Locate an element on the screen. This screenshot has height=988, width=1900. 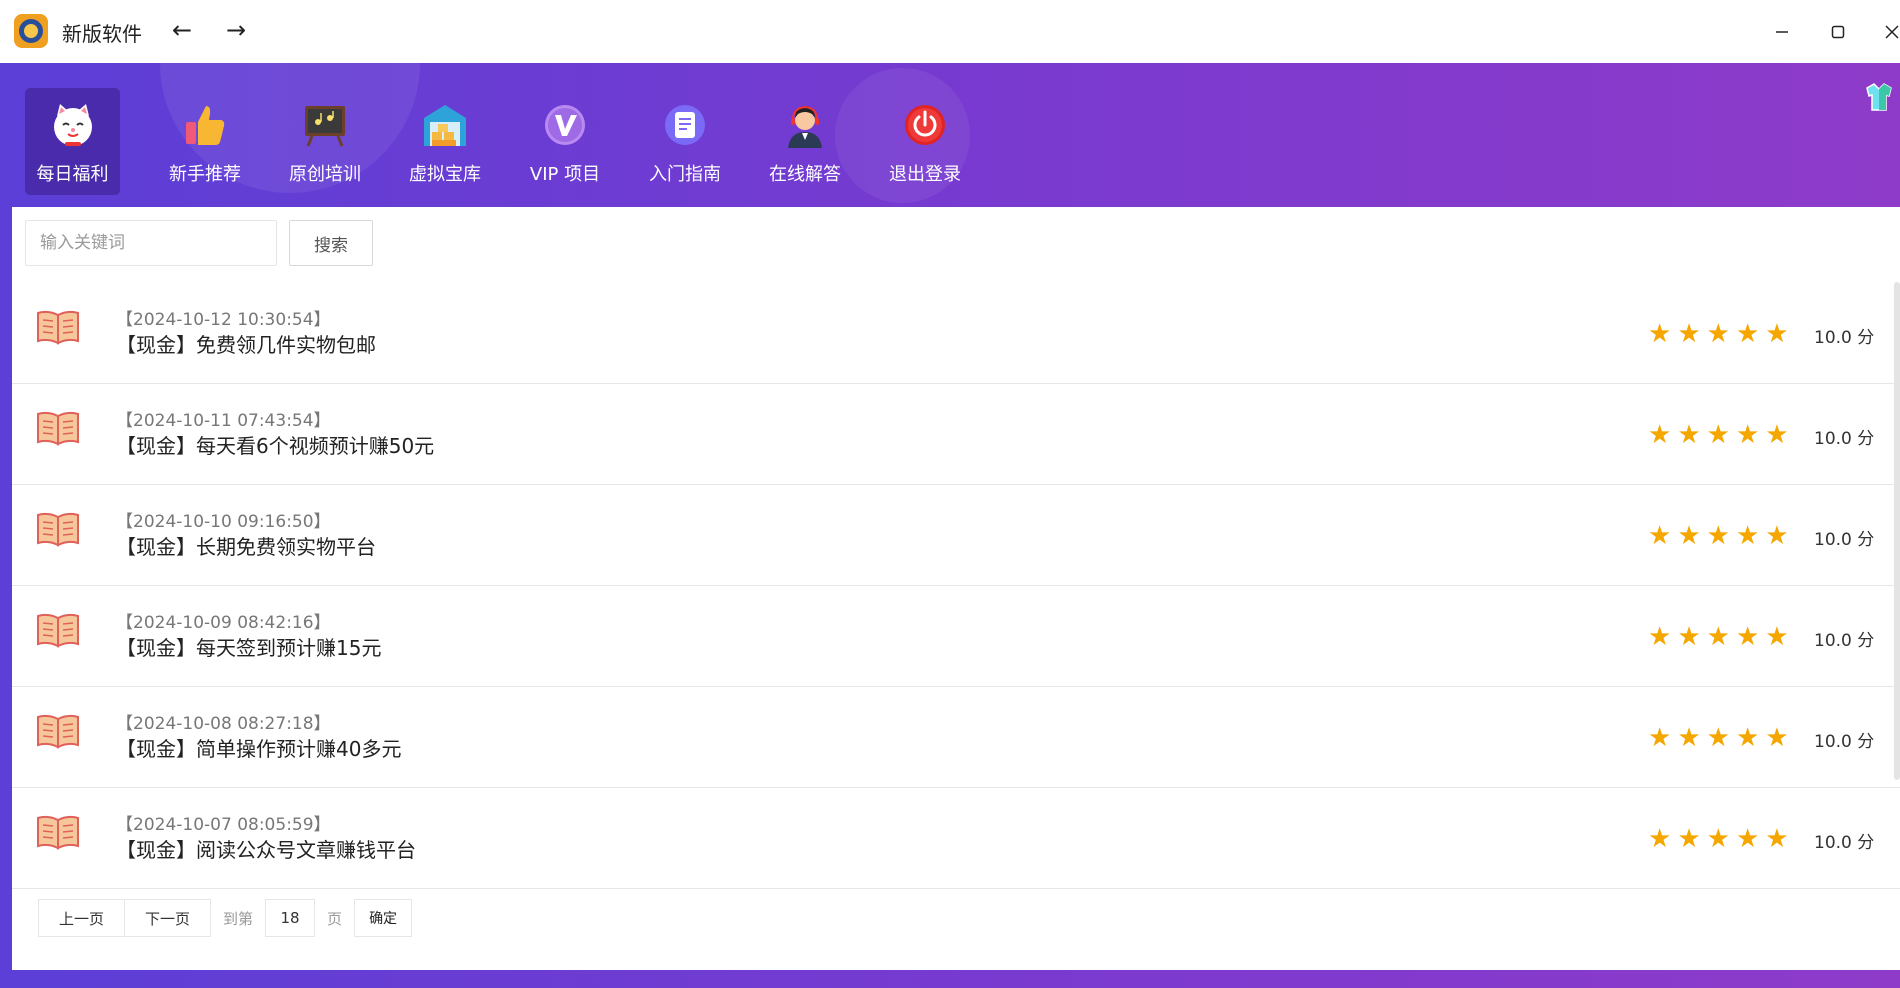
nav-item-logout: 退出登录 is located at coordinates (925, 141).